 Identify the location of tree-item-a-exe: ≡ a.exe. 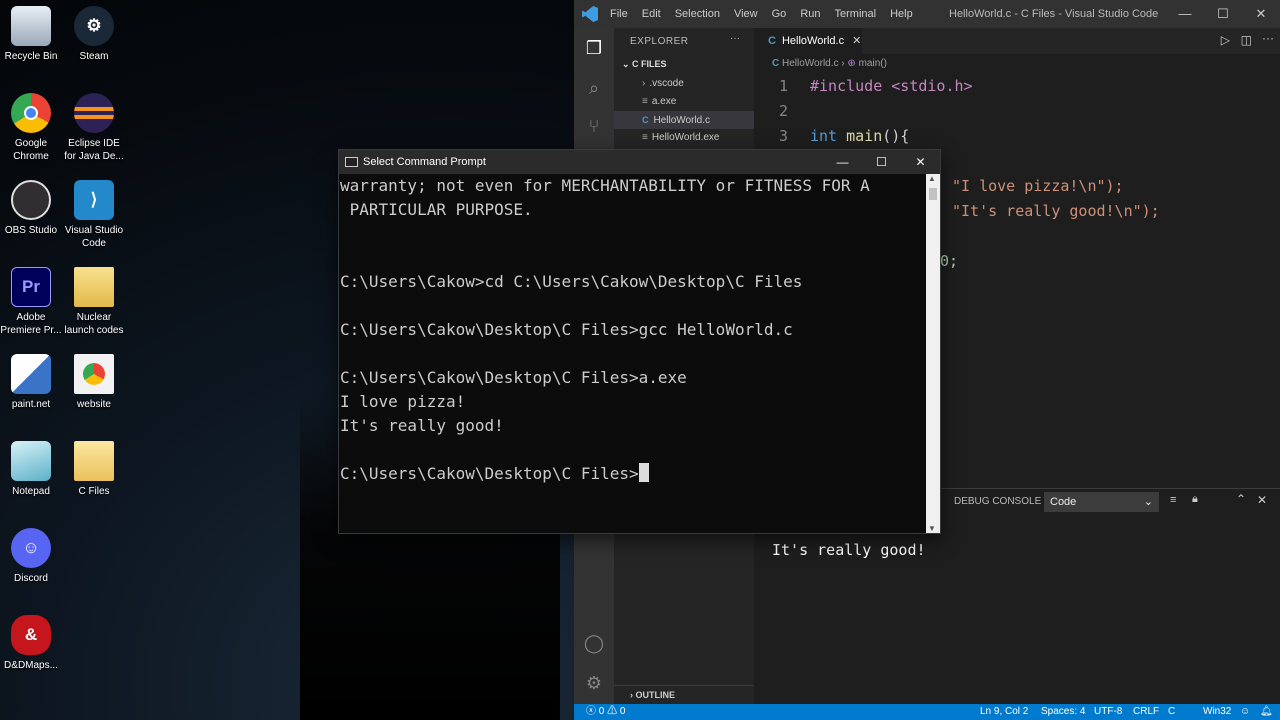
(684, 102).